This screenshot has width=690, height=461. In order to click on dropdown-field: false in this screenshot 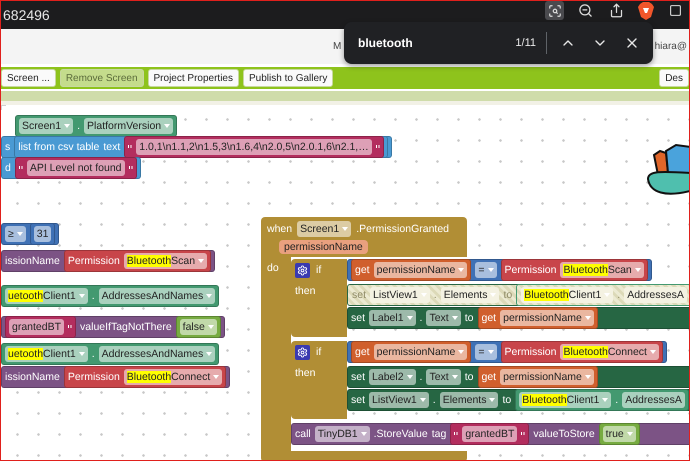, I will do `click(198, 327)`.